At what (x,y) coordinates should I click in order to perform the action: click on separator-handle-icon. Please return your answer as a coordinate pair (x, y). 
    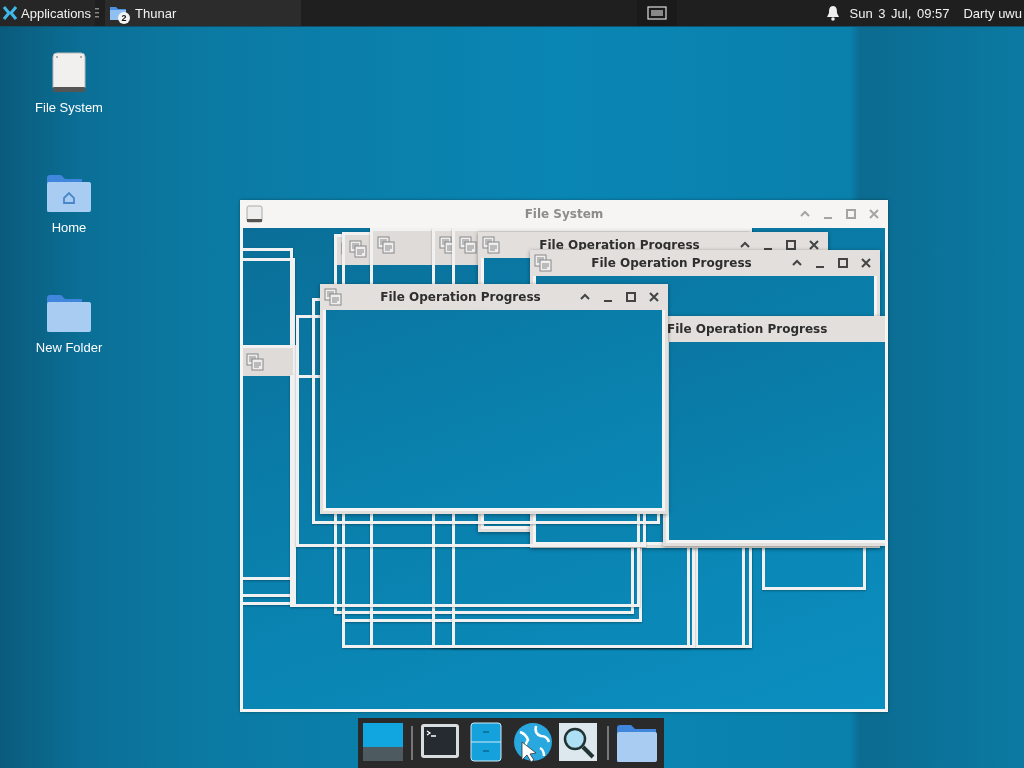
    Looking at the image, I should click on (97, 13).